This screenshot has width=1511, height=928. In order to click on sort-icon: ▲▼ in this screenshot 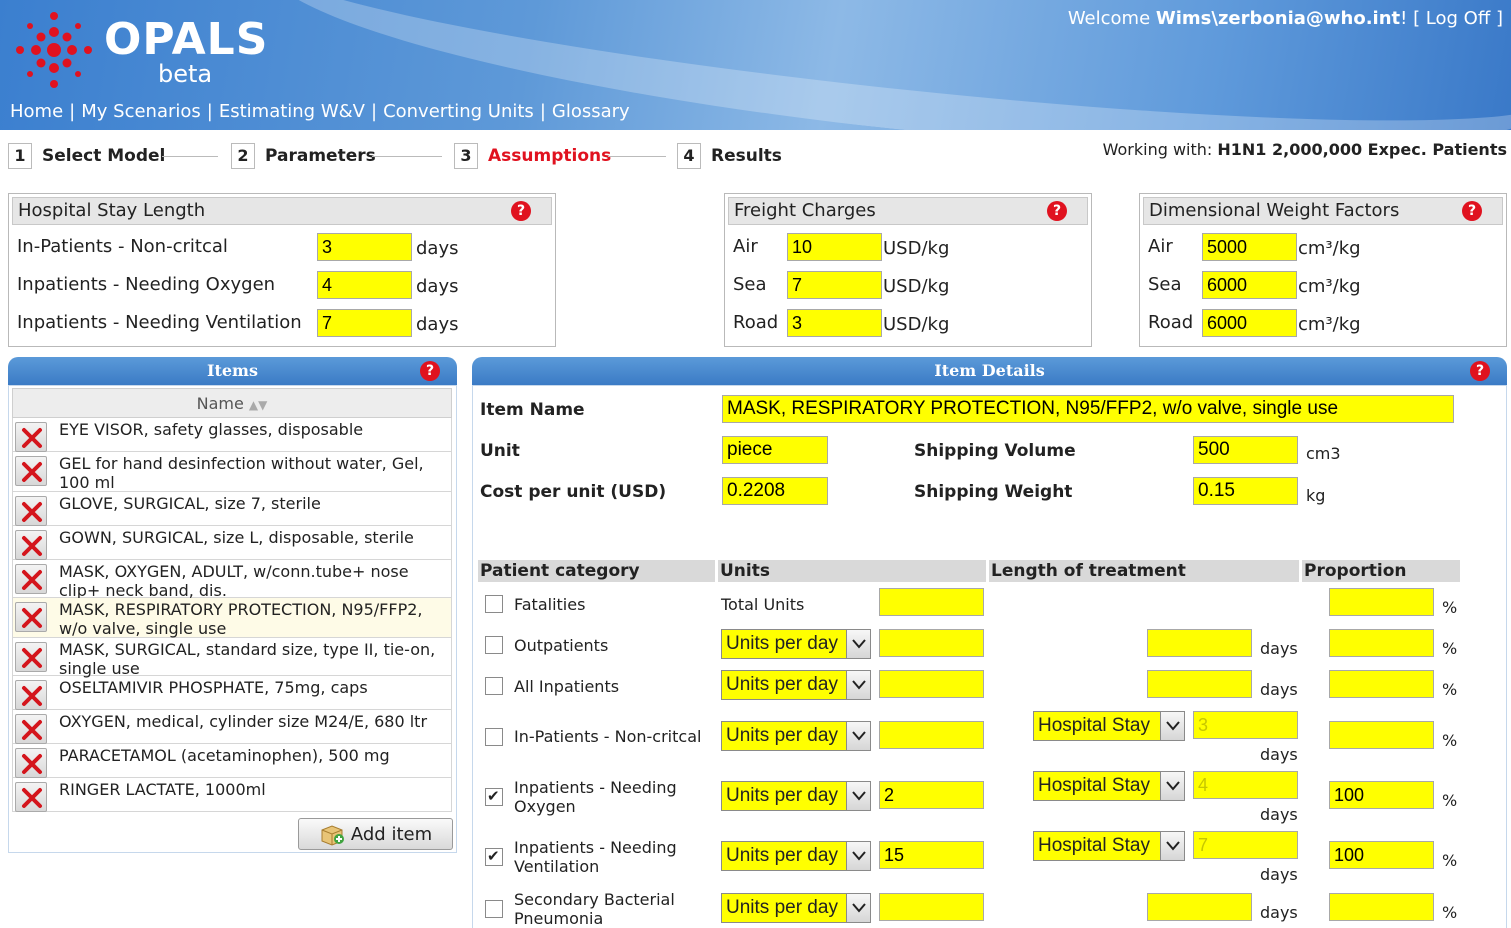, I will do `click(258, 405)`.